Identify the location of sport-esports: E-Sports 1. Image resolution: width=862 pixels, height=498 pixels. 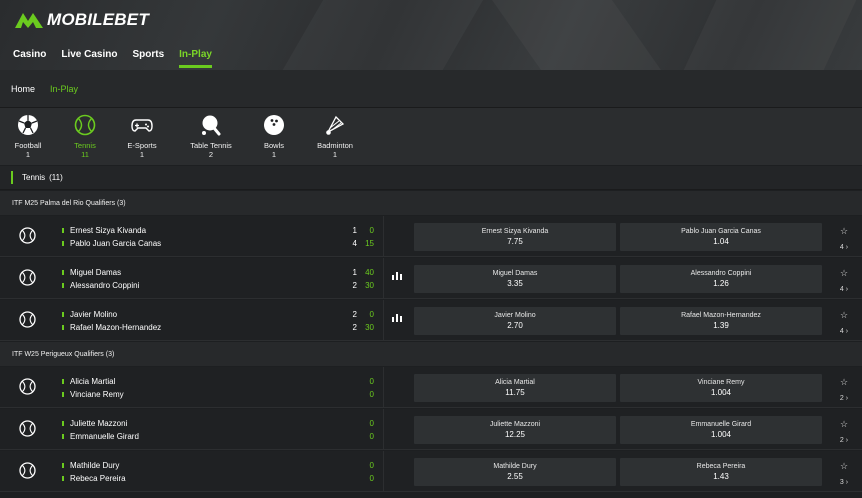
(142, 137).